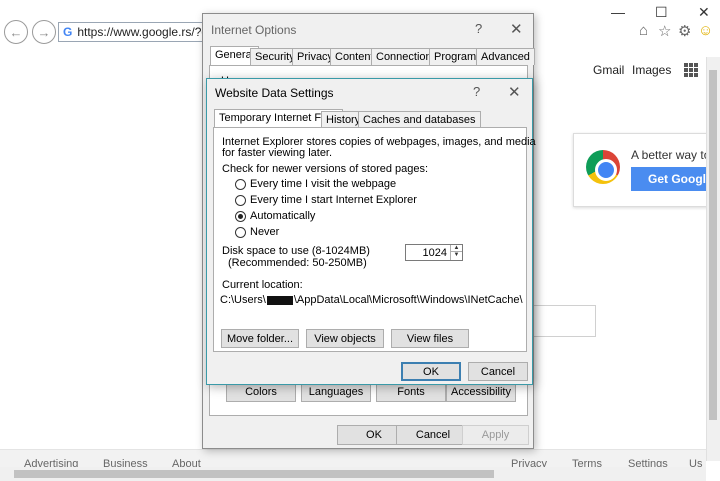 This screenshot has height=481, width=720. Describe the element at coordinates (431, 371) in the screenshot. I see `website-data-ok-button: OK` at that location.